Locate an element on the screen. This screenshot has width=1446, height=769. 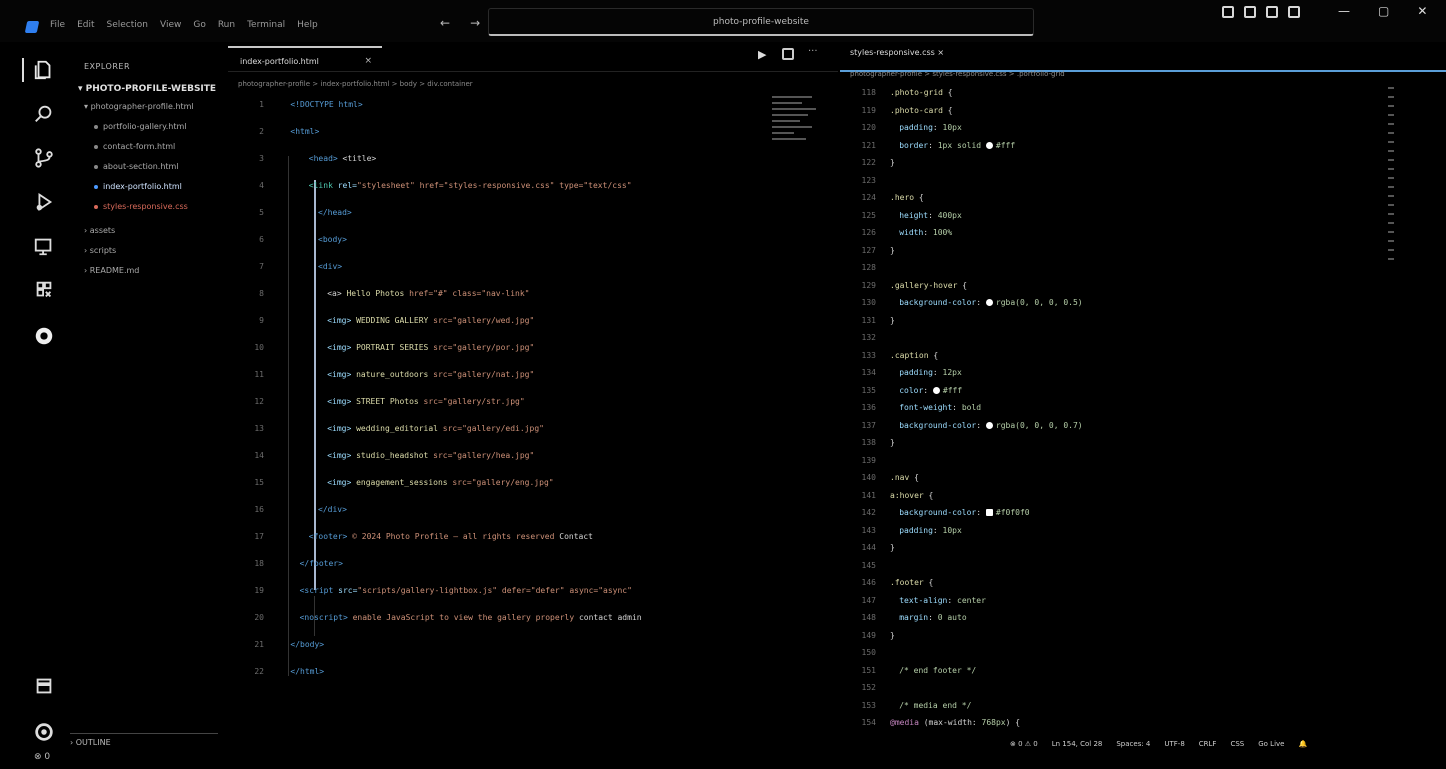
sidebar-item-folder: ▾ photographer-profile.html is located at coordinates (139, 106).